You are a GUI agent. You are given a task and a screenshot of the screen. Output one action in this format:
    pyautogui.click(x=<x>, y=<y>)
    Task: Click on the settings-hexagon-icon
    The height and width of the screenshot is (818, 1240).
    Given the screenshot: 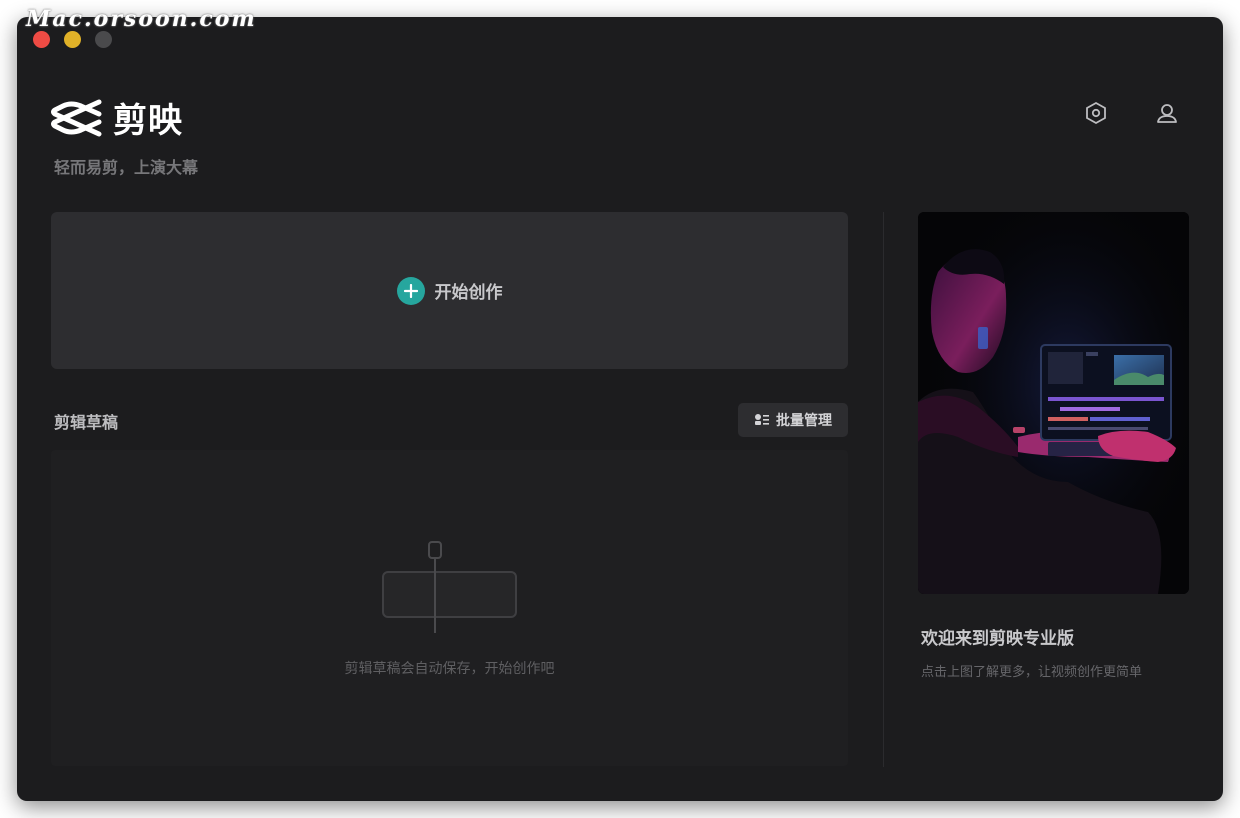 What is the action you would take?
    pyautogui.click(x=1096, y=113)
    